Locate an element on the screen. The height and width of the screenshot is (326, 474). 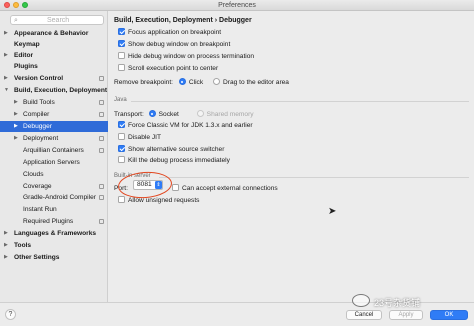
search-placeholder: Search is located at coordinates (58, 20).